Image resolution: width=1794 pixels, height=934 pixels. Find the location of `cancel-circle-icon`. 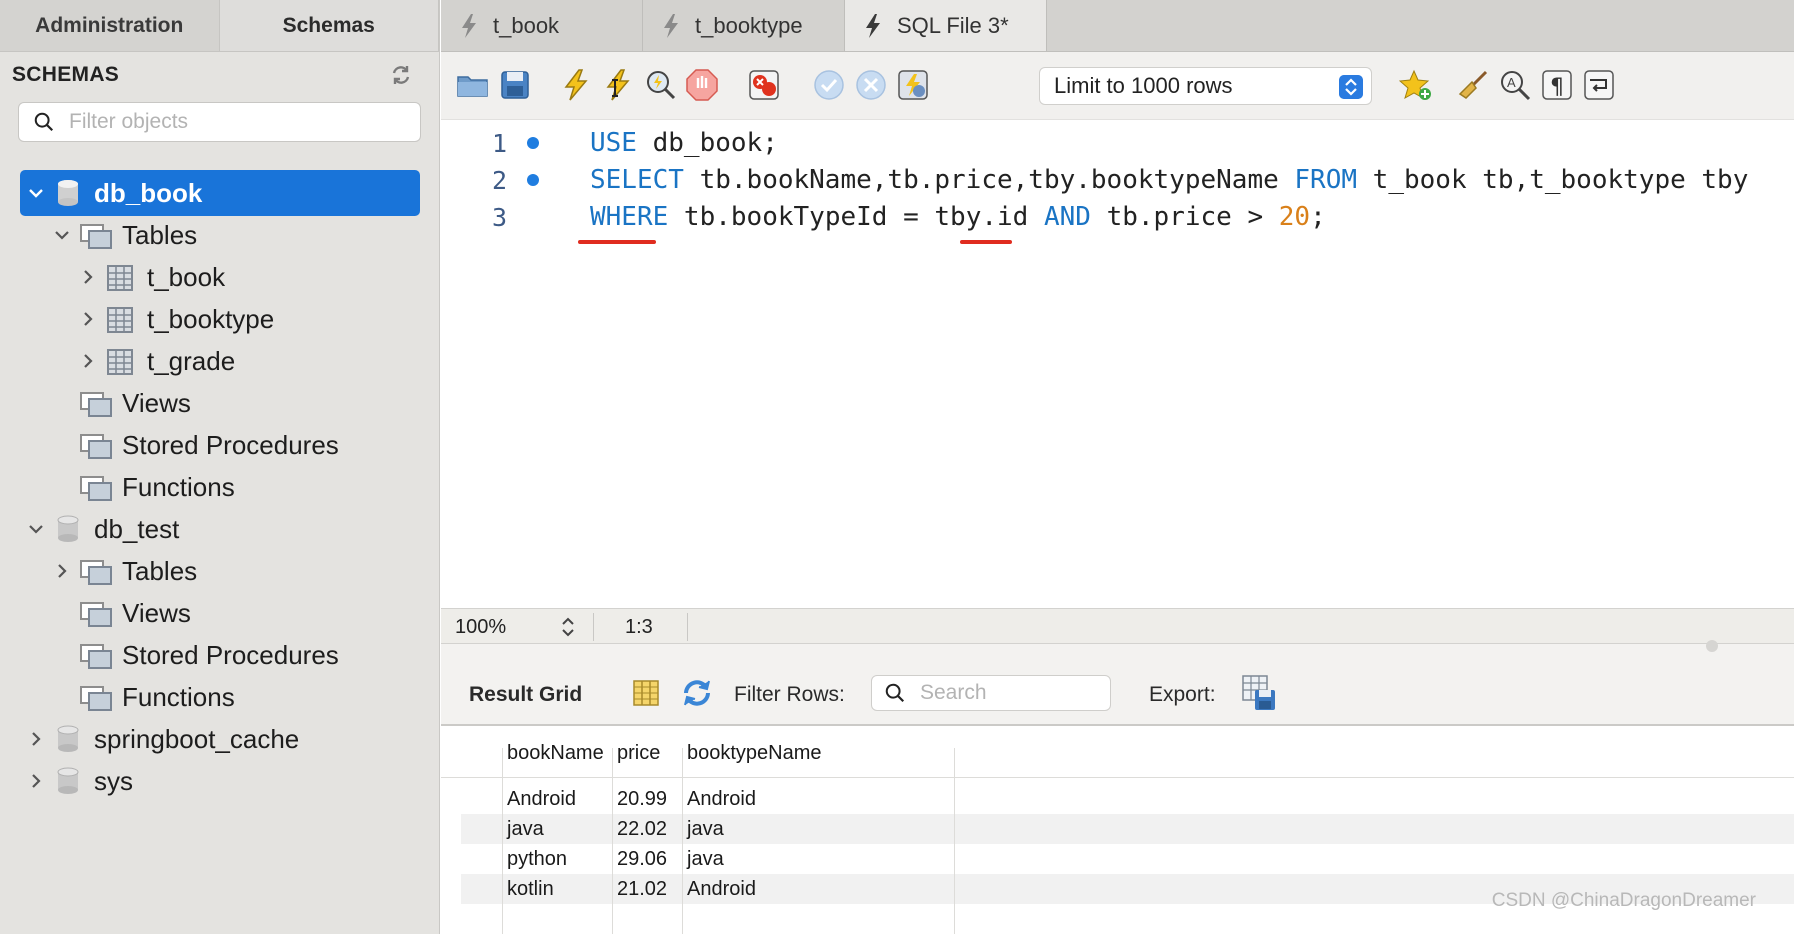

cancel-circle-icon is located at coordinates (871, 85).